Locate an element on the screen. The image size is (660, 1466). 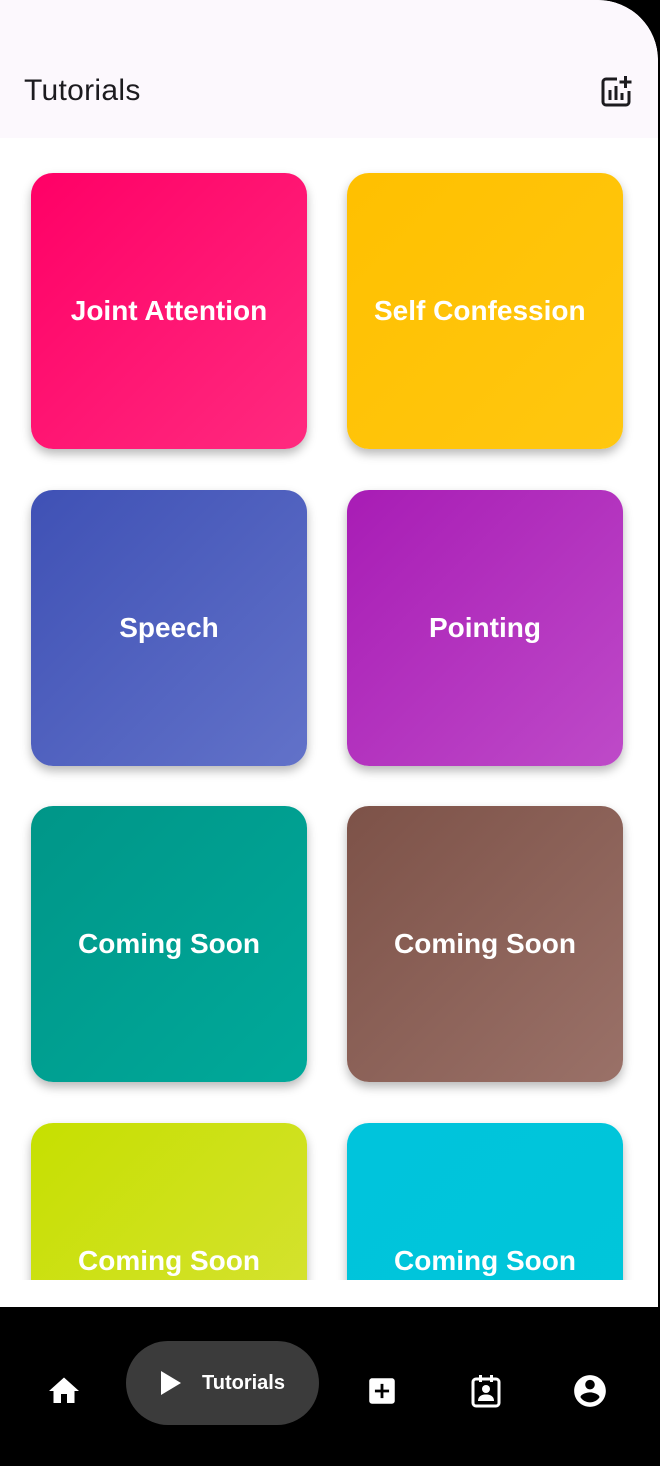
app-bar: Tutorials is located at coordinates (329, 69).